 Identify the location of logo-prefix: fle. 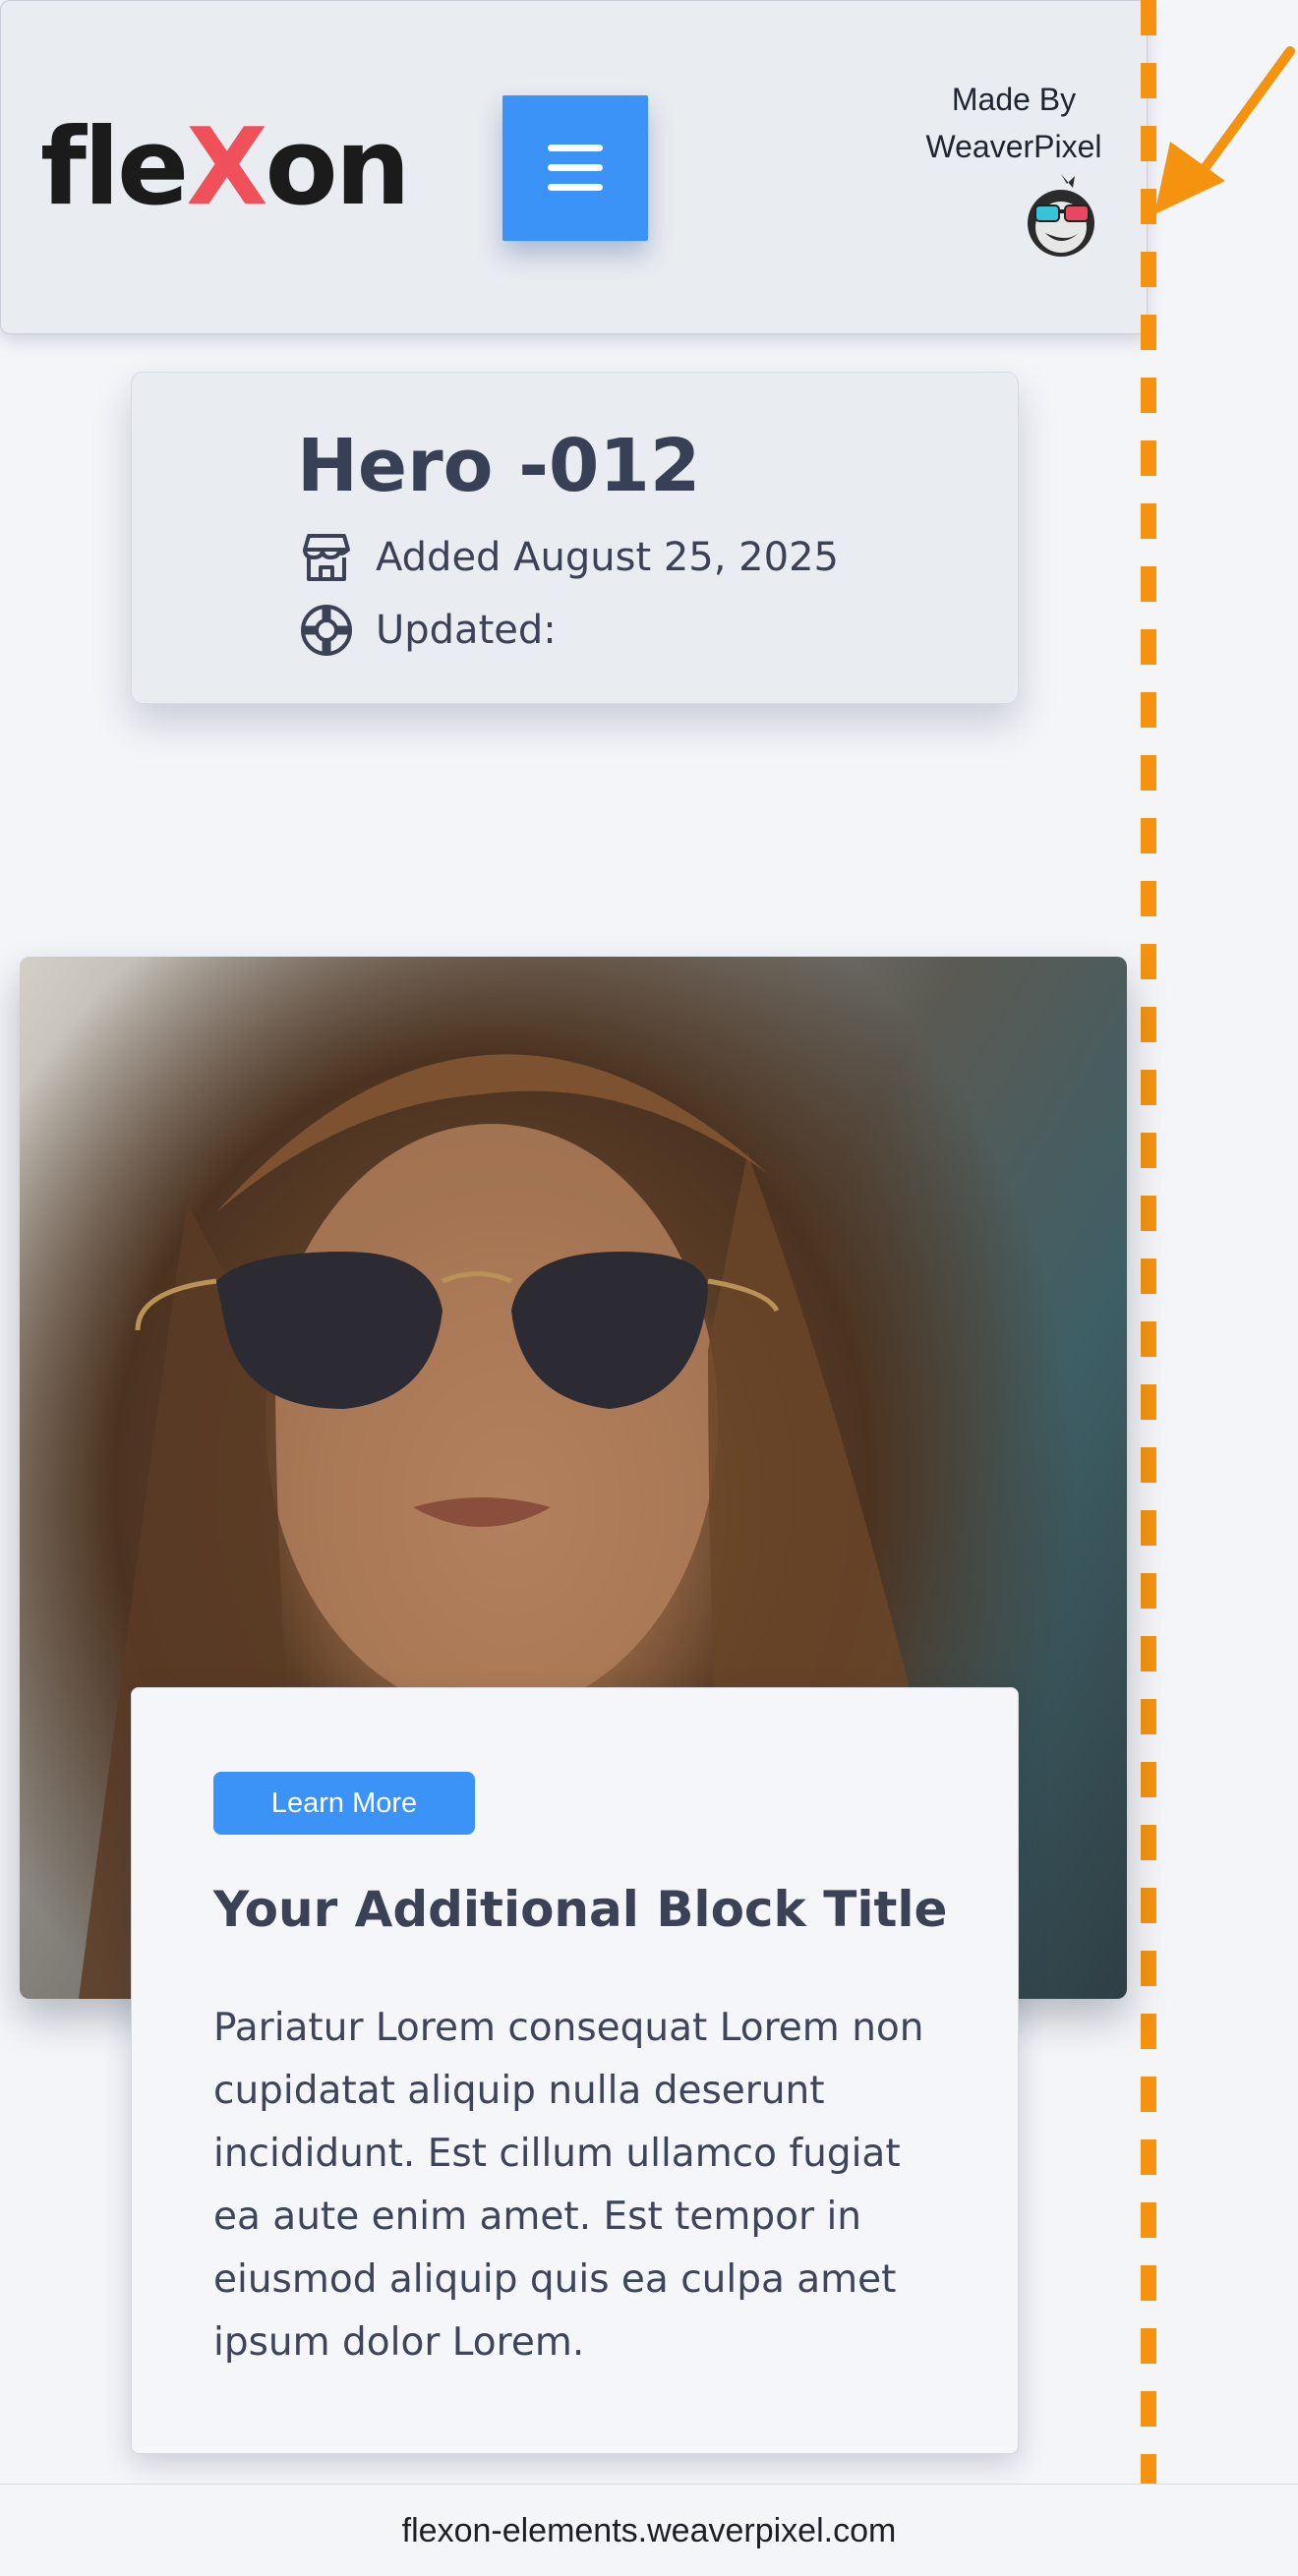
(114, 167).